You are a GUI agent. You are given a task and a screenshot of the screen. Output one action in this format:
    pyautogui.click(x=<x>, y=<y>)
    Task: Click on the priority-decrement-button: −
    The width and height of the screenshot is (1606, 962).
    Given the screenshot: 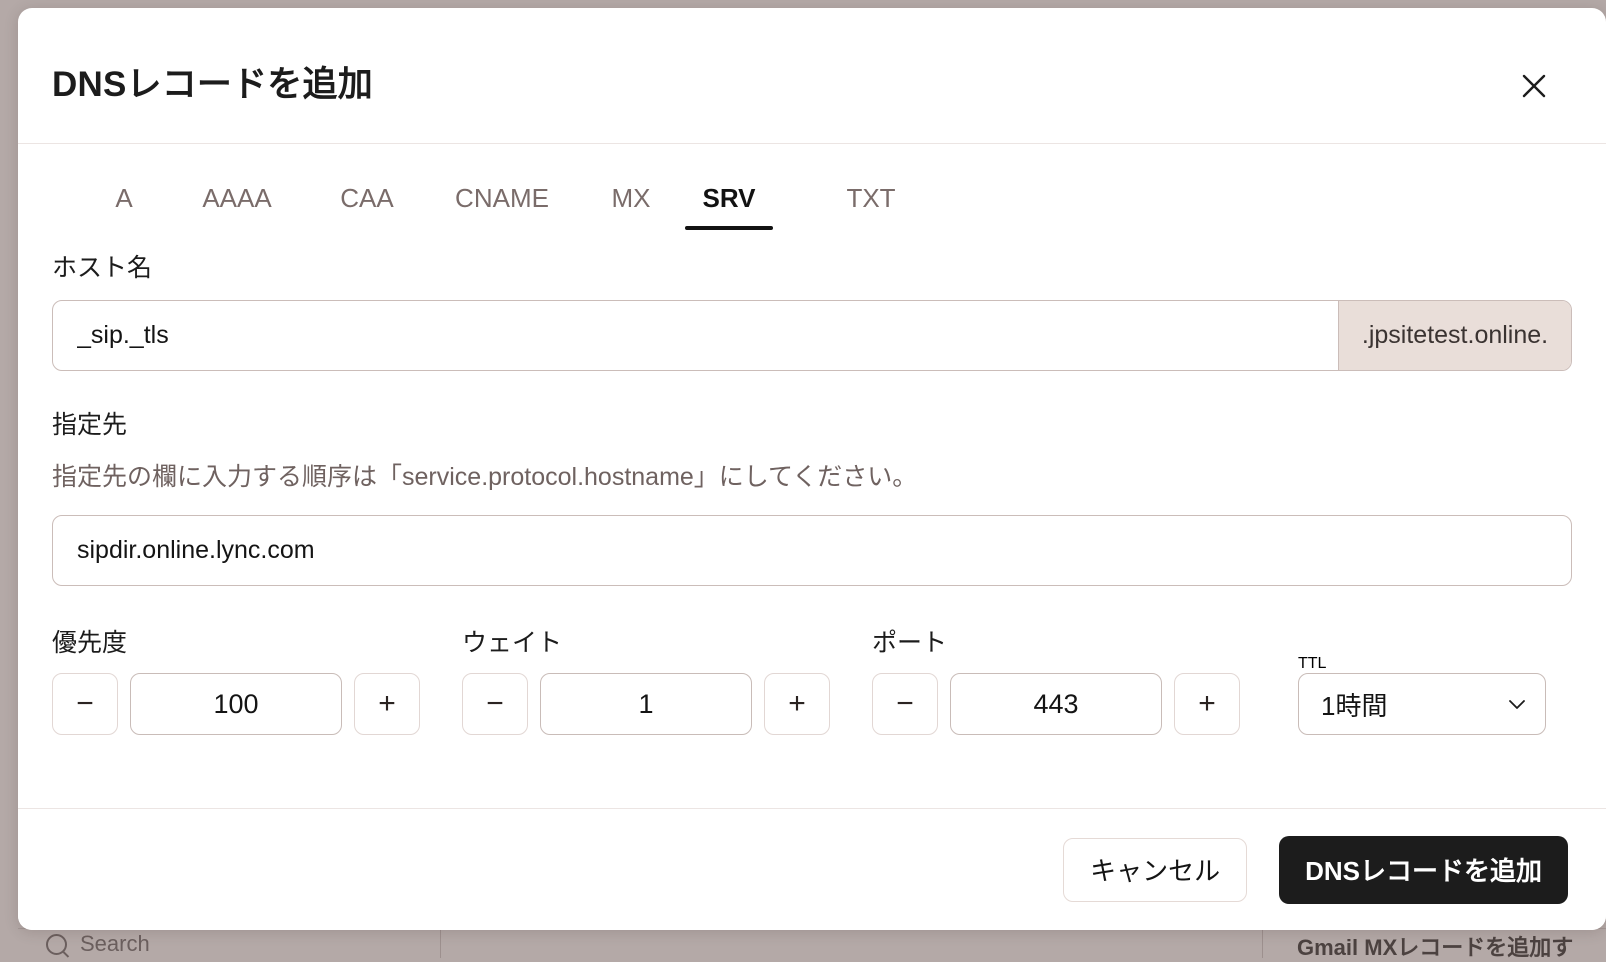 What is the action you would take?
    pyautogui.click(x=85, y=704)
    